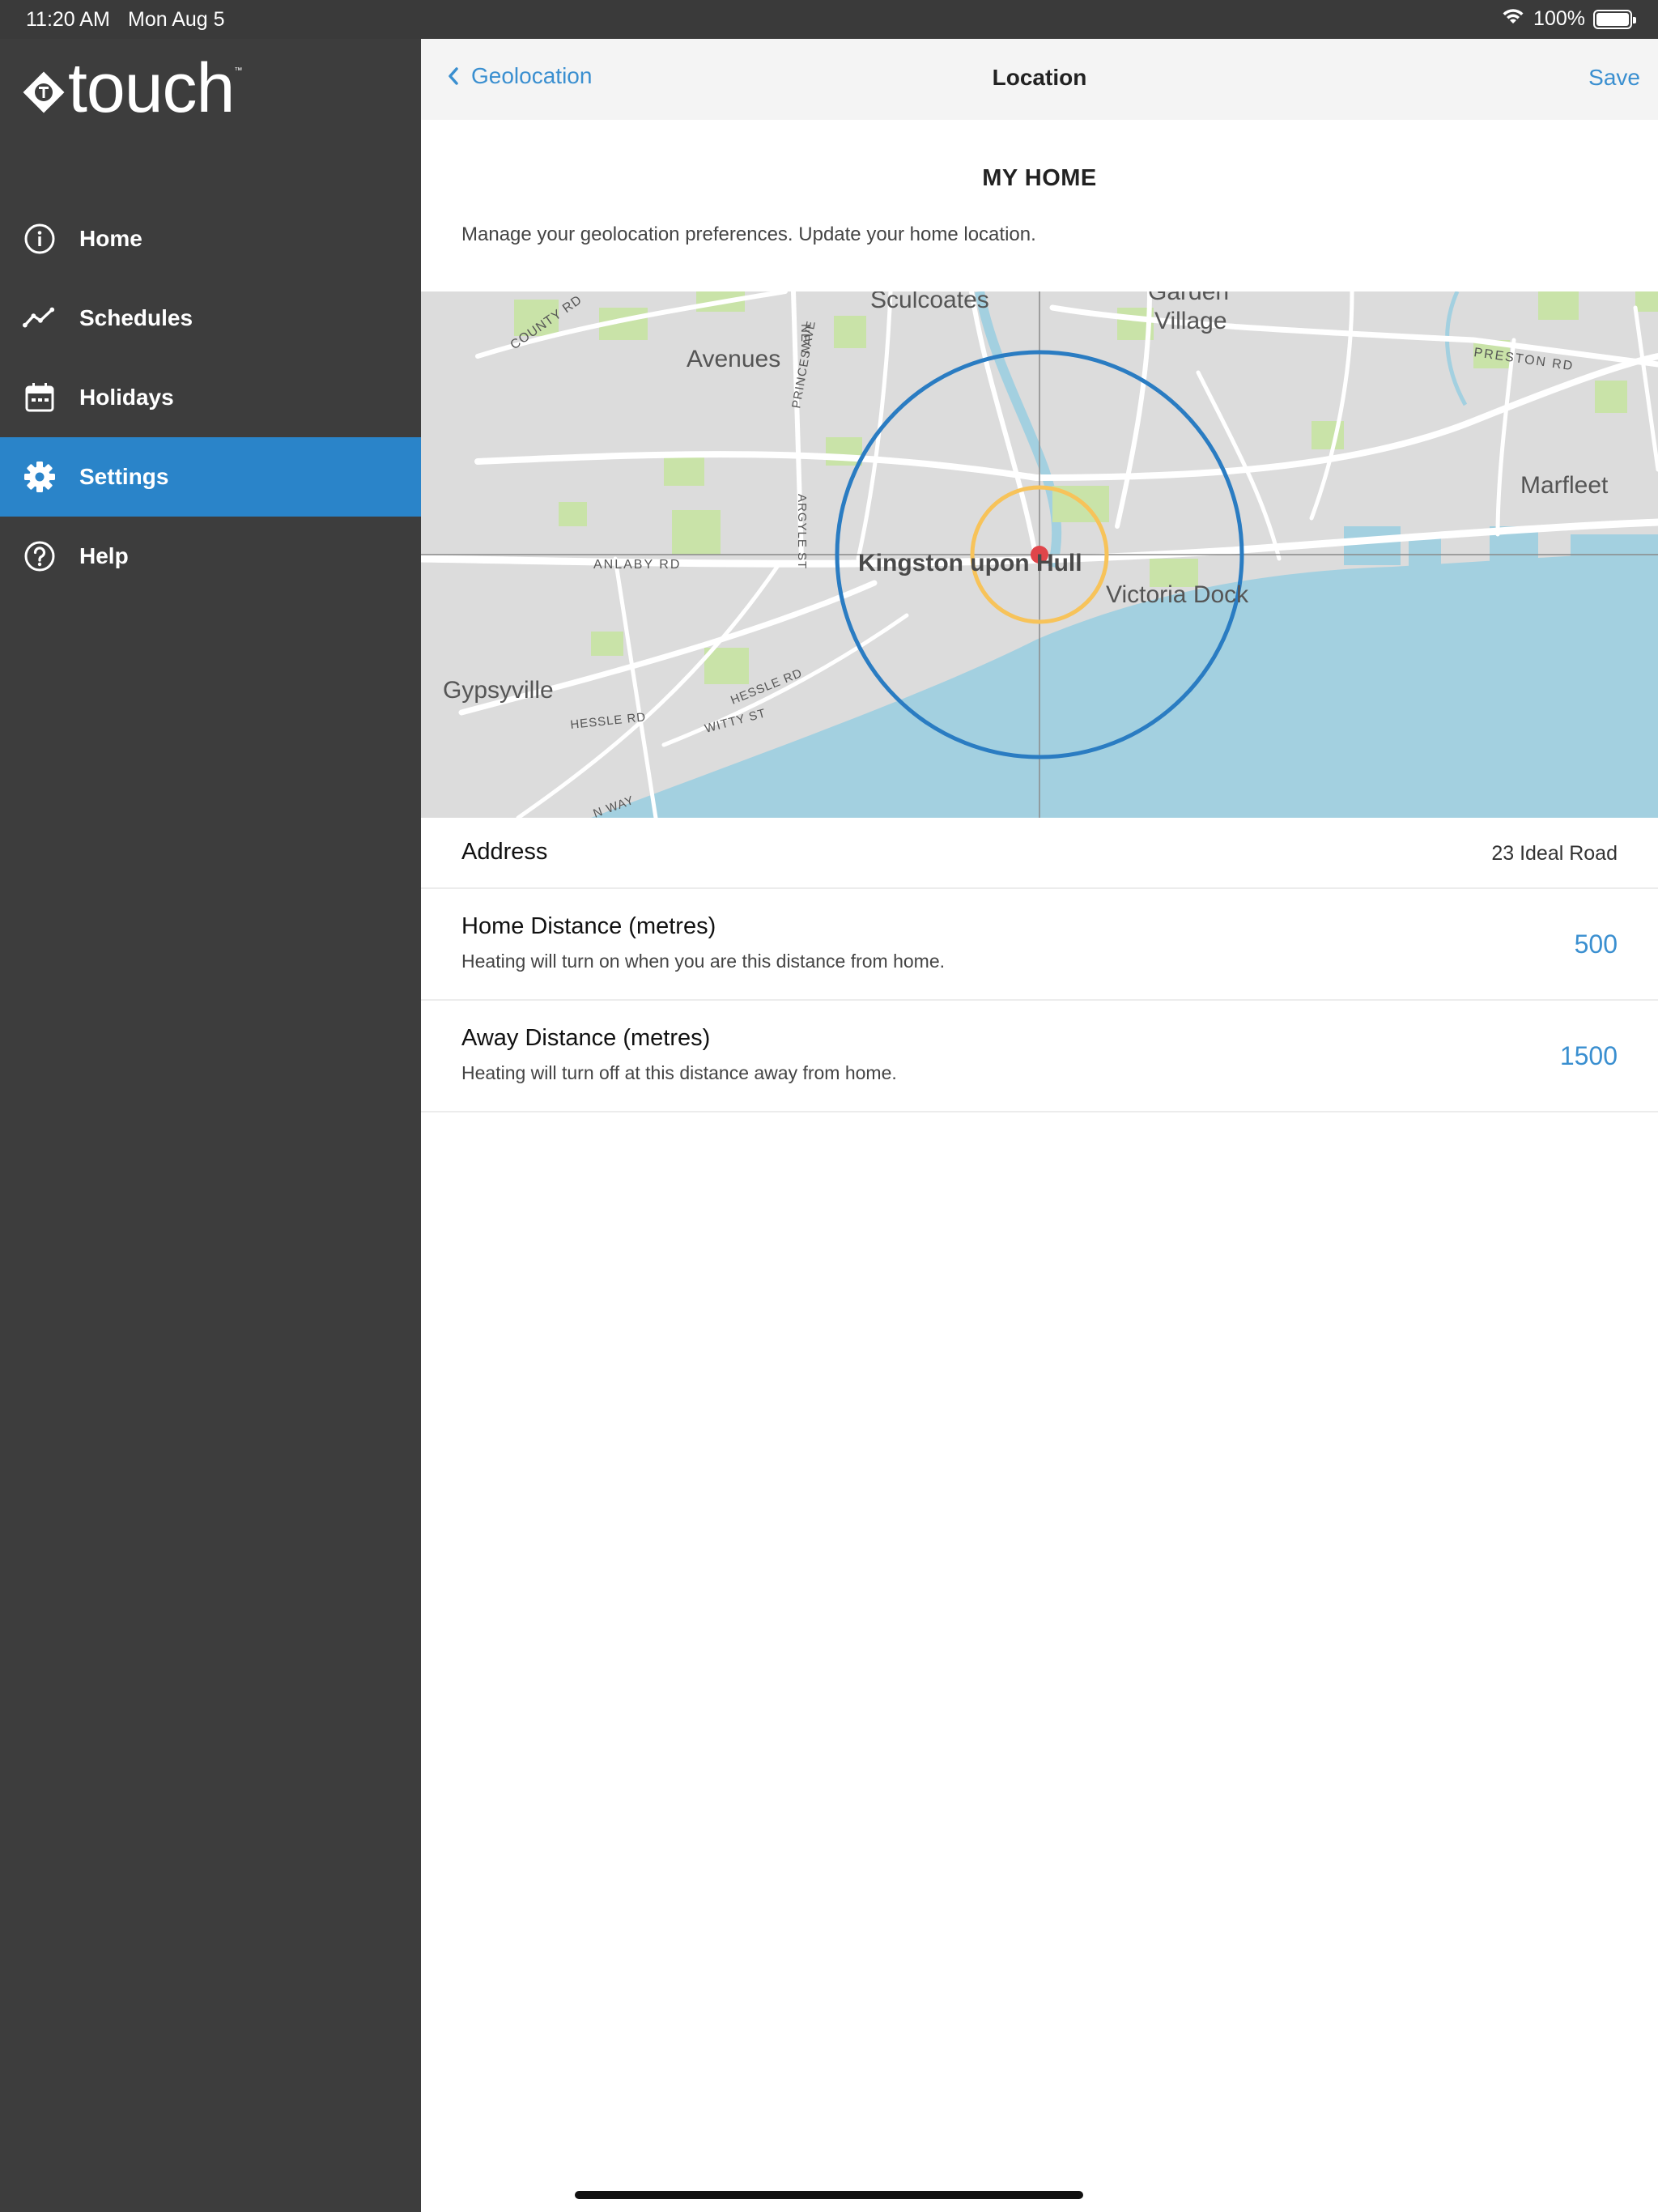 The image size is (1658, 2212). I want to click on address-label: Address, so click(504, 852).